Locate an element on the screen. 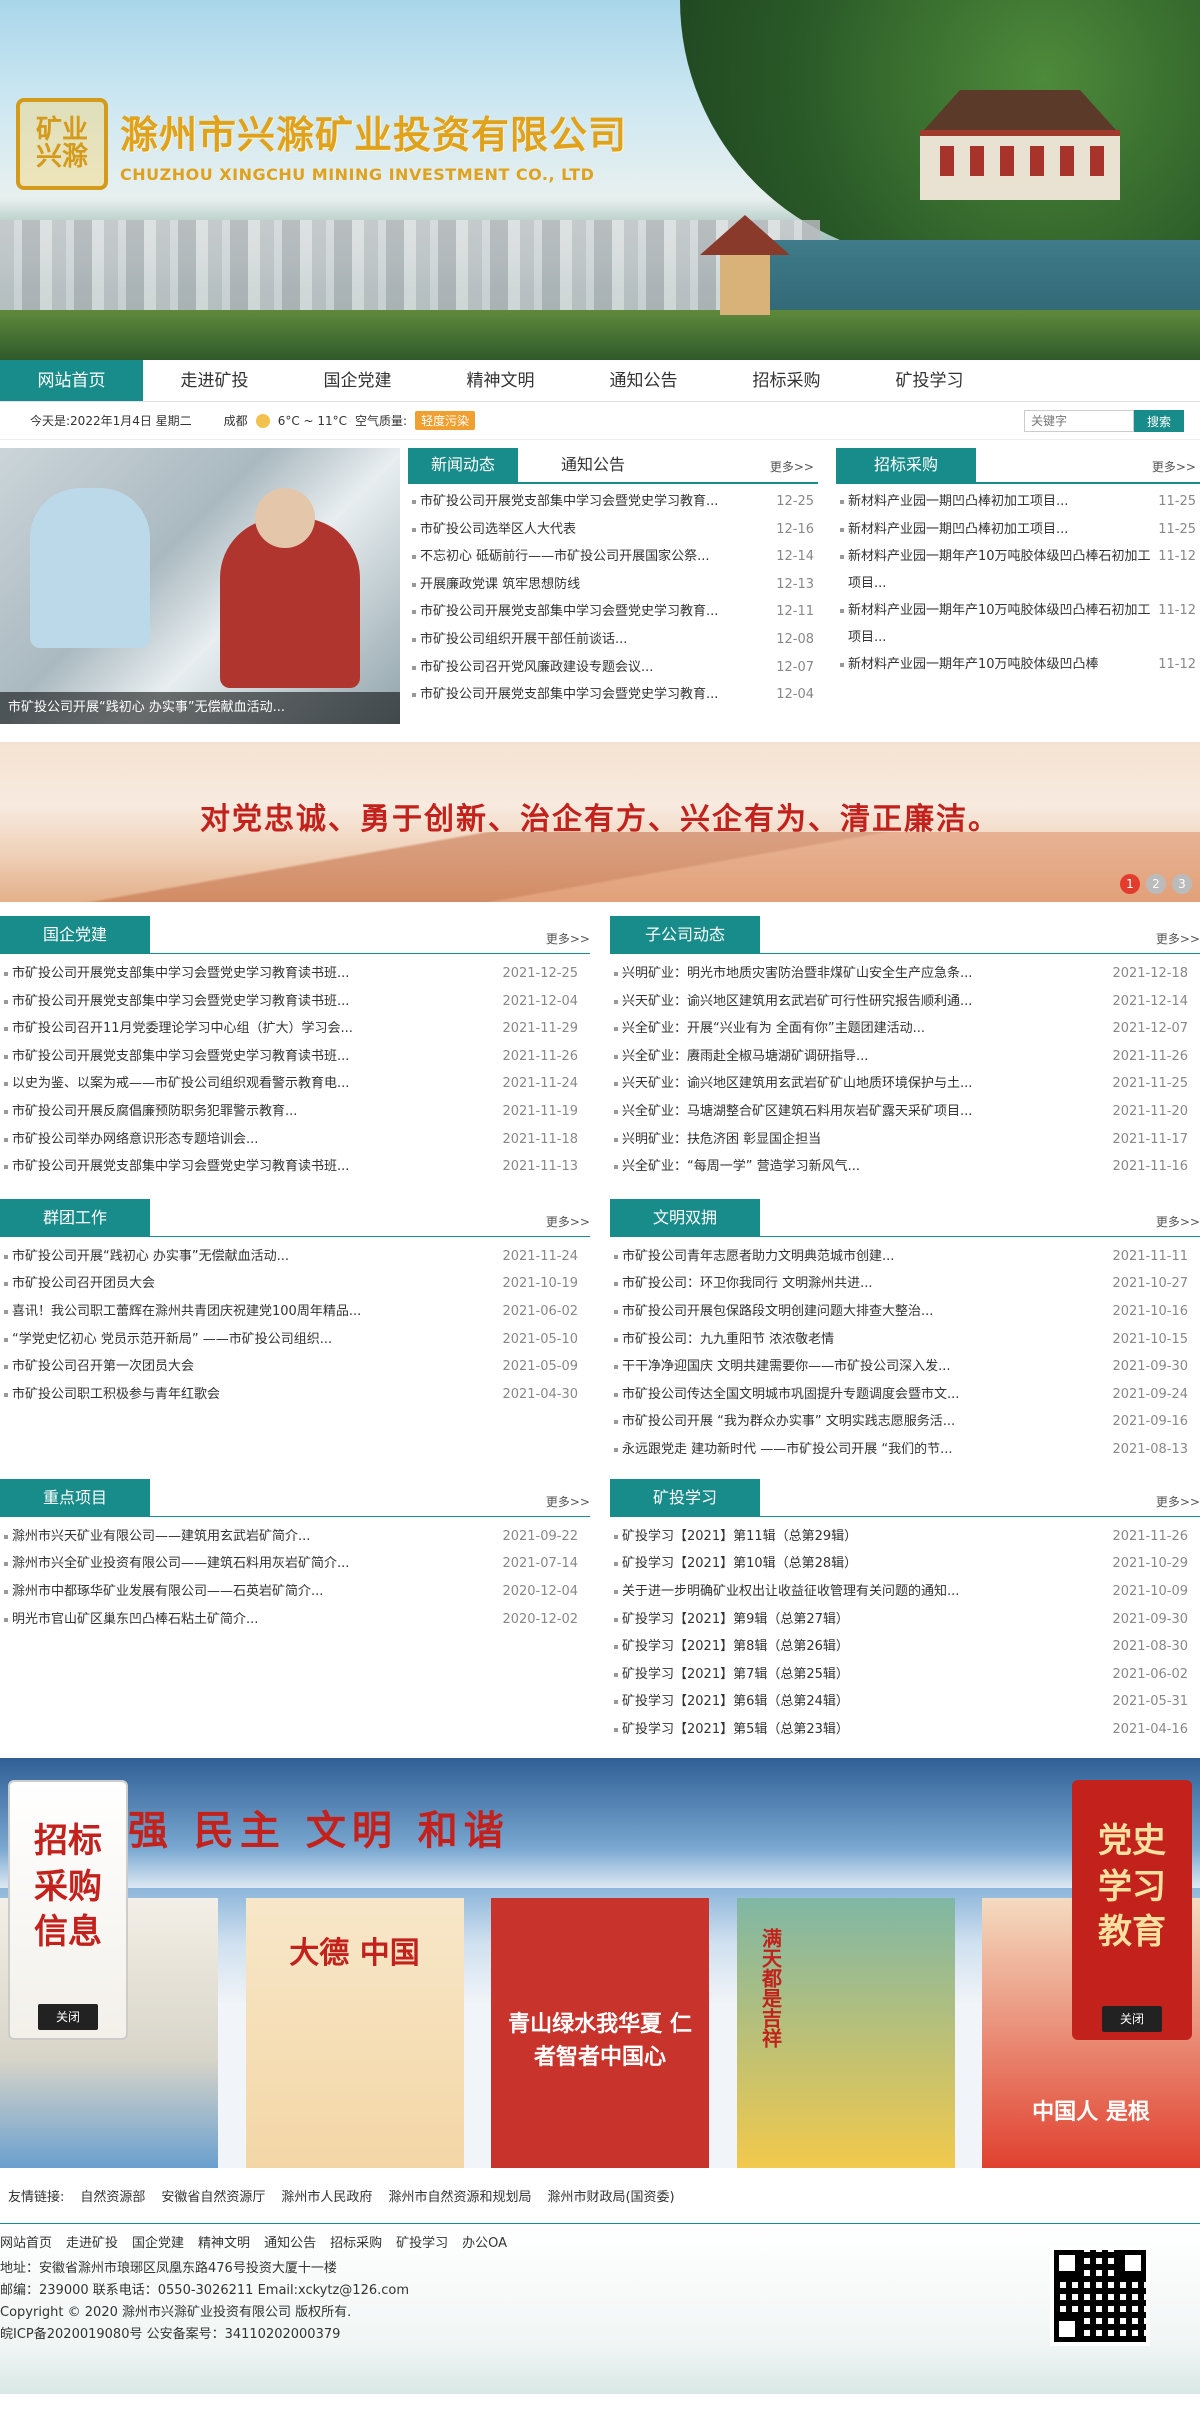  list-item: 市矿投公司召开团员大会 2021-10-19 is located at coordinates (295, 1284).